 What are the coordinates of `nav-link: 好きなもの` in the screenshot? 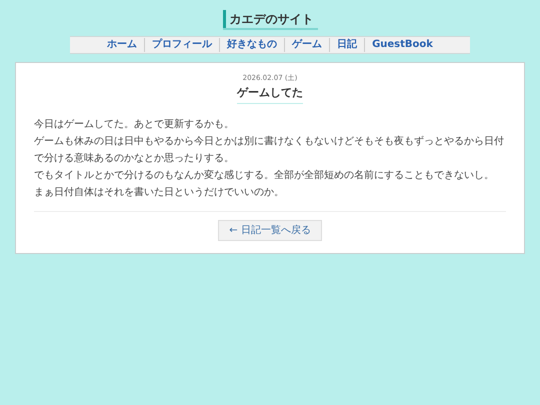 It's located at (251, 45).